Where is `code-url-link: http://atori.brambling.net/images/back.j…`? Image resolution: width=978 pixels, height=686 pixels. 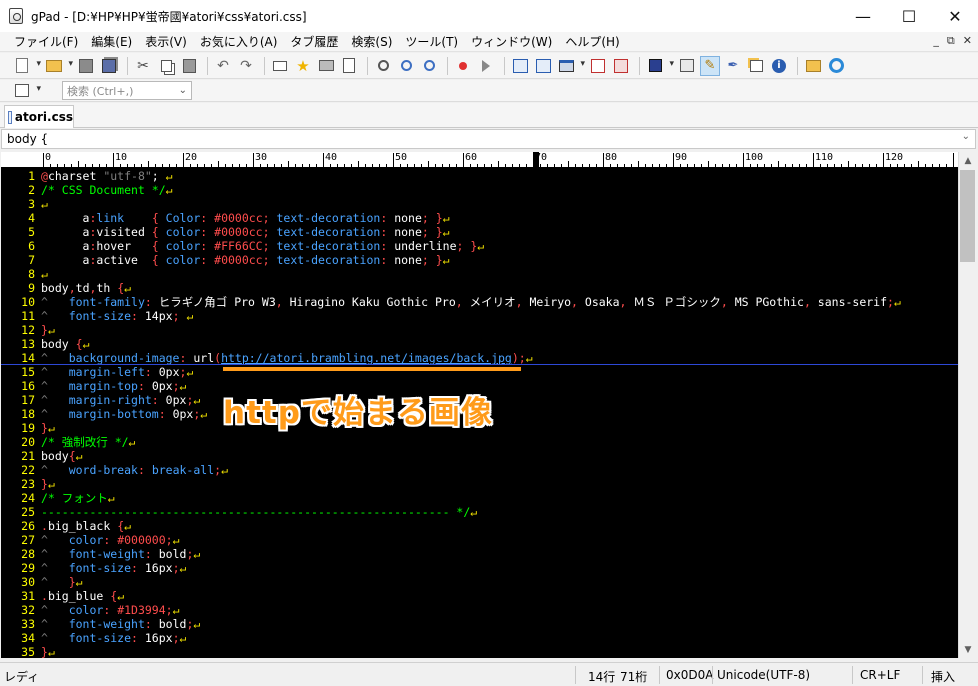 code-url-link: http://atori.brambling.net/images/back.j… is located at coordinates (366, 357).